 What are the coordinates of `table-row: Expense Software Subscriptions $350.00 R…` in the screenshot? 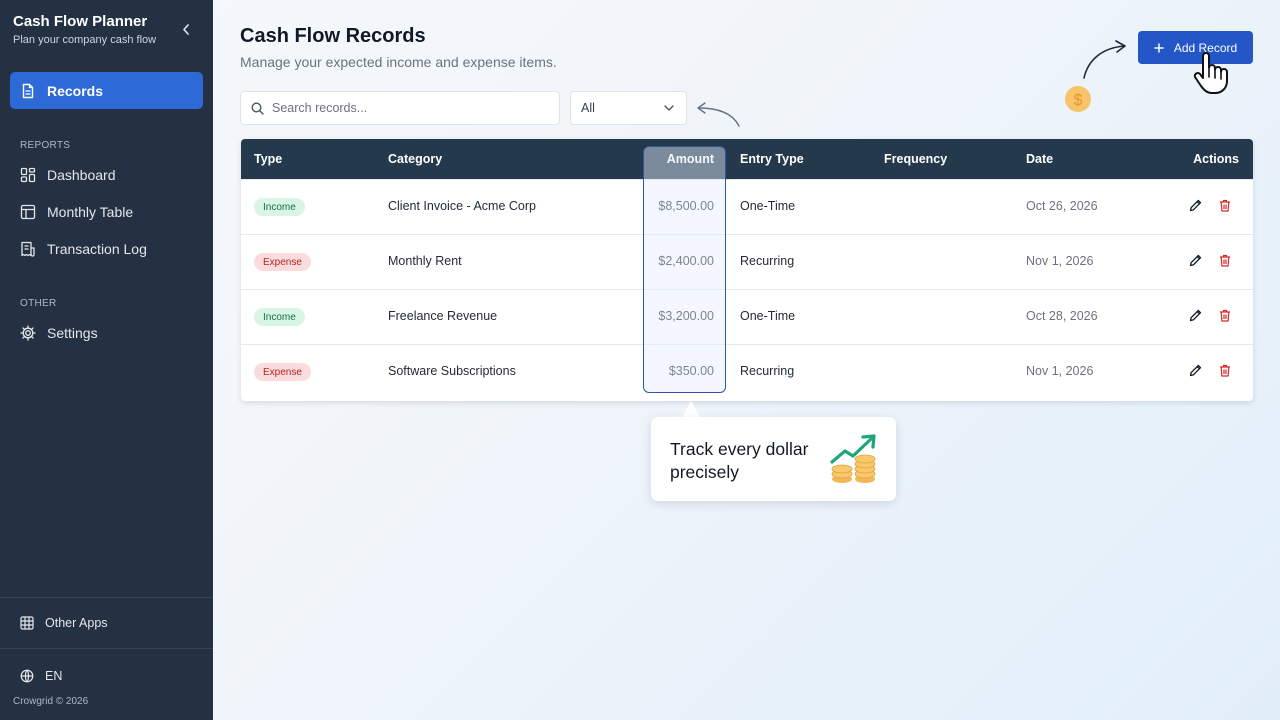 It's located at (747, 371).